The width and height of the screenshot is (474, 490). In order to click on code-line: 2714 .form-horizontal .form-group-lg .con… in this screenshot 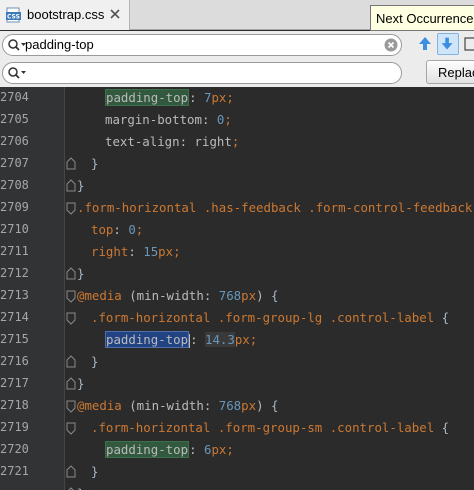, I will do `click(237, 318)`.